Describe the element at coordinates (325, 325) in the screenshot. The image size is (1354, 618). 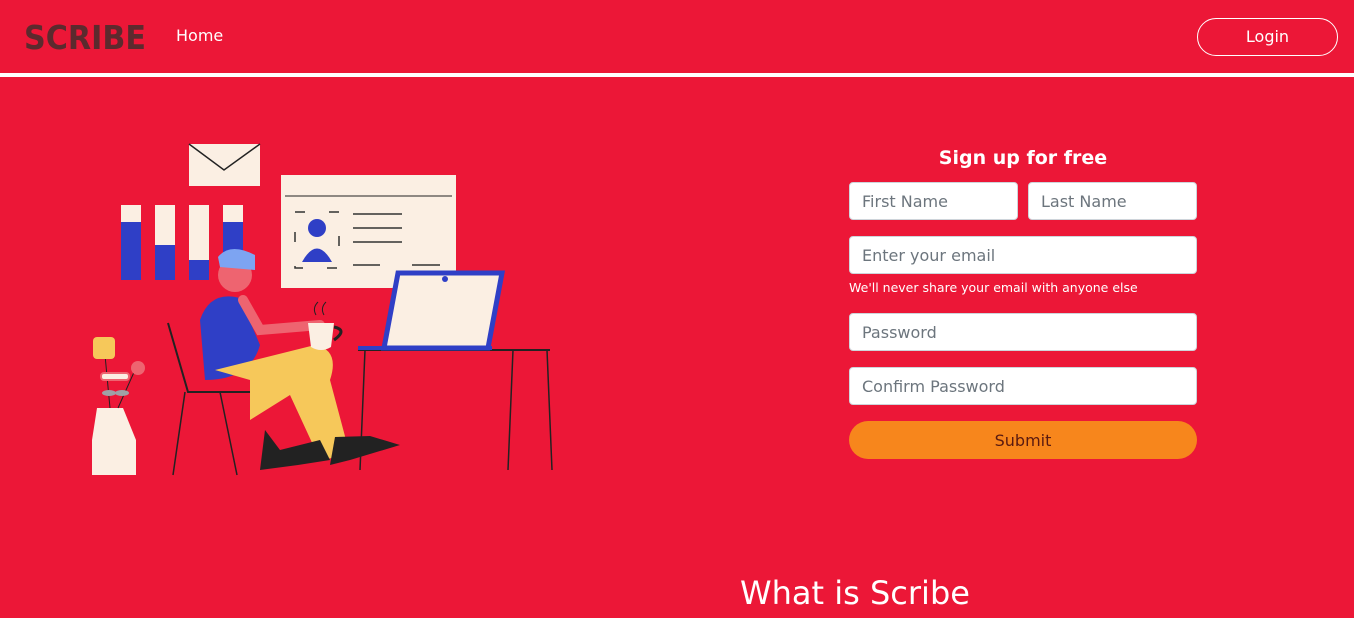
I see `coffee-cup-graphic` at that location.